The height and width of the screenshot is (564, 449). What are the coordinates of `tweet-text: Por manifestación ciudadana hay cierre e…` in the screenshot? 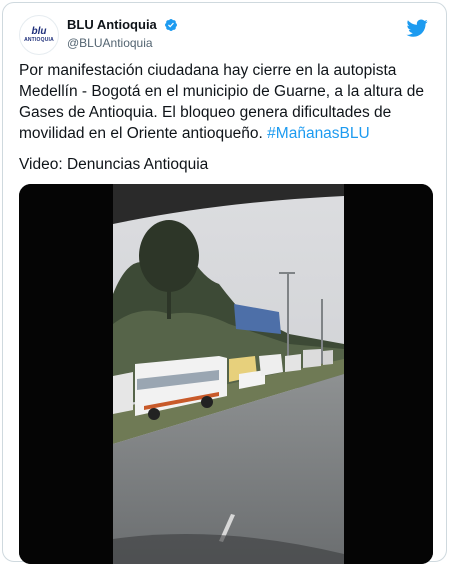 It's located at (225, 102).